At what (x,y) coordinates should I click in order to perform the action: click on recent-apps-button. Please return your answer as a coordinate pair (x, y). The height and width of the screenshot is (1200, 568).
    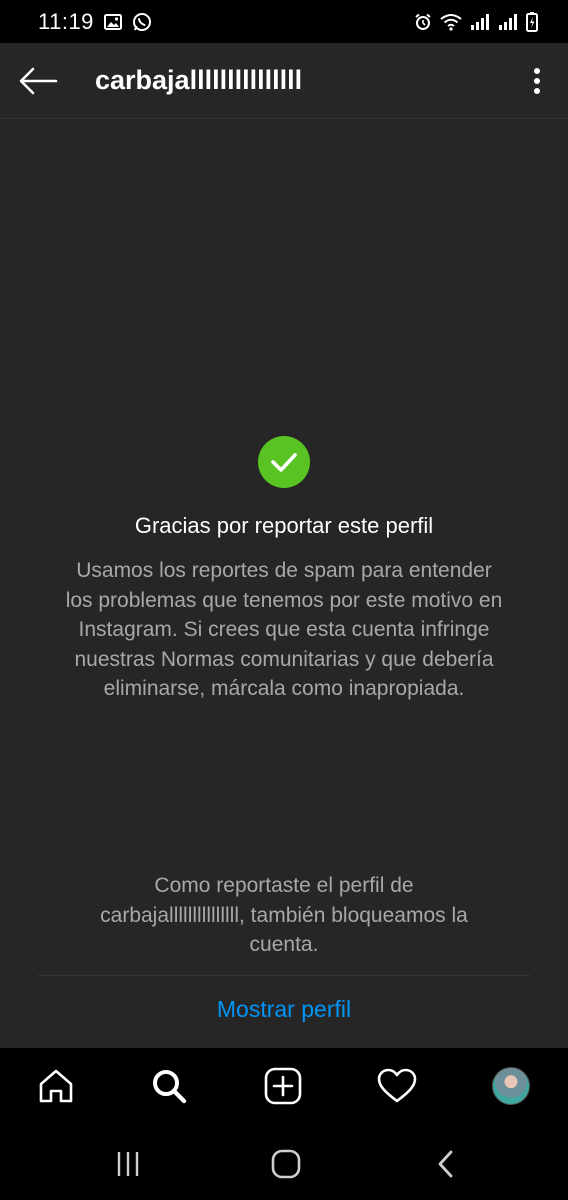
    Looking at the image, I should click on (128, 1164).